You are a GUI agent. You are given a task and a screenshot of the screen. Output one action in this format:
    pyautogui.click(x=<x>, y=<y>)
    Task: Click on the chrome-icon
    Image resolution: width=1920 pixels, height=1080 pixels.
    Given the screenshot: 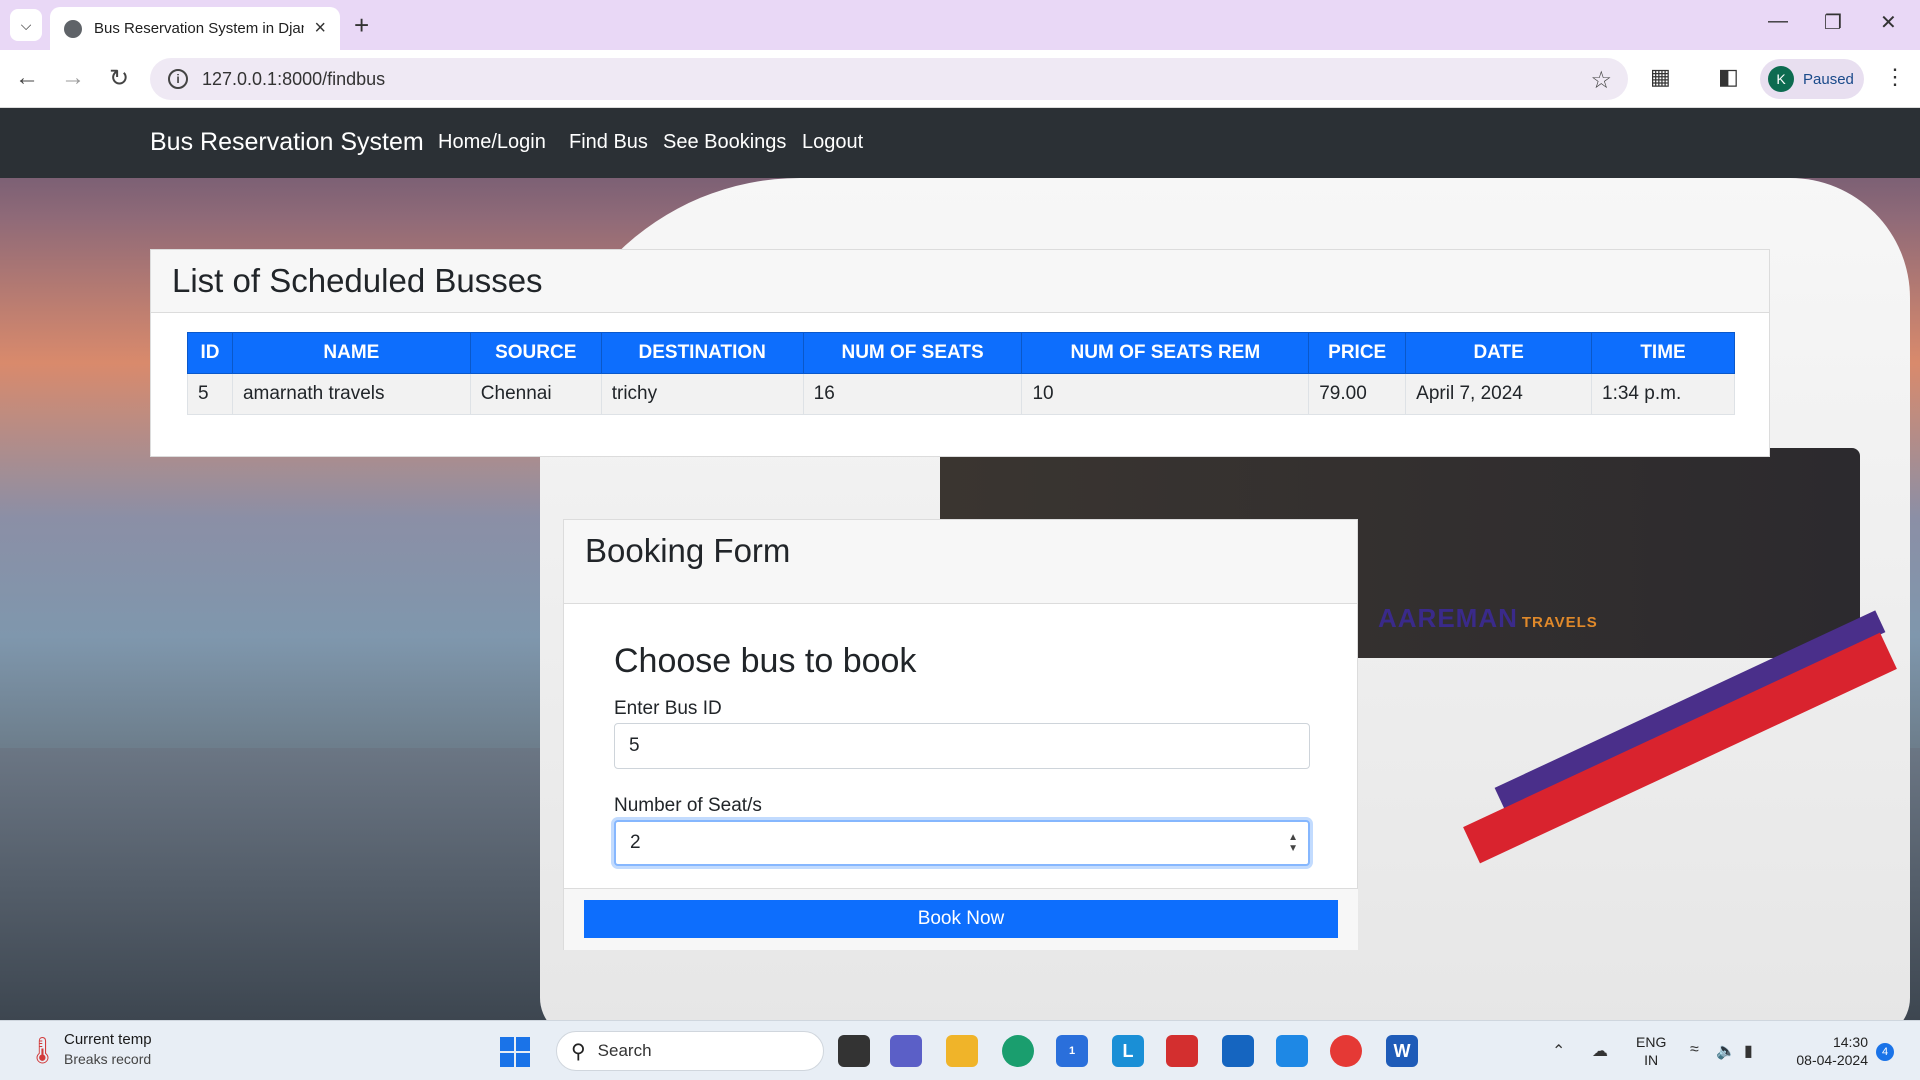 What is the action you would take?
    pyautogui.click(x=1346, y=1051)
    